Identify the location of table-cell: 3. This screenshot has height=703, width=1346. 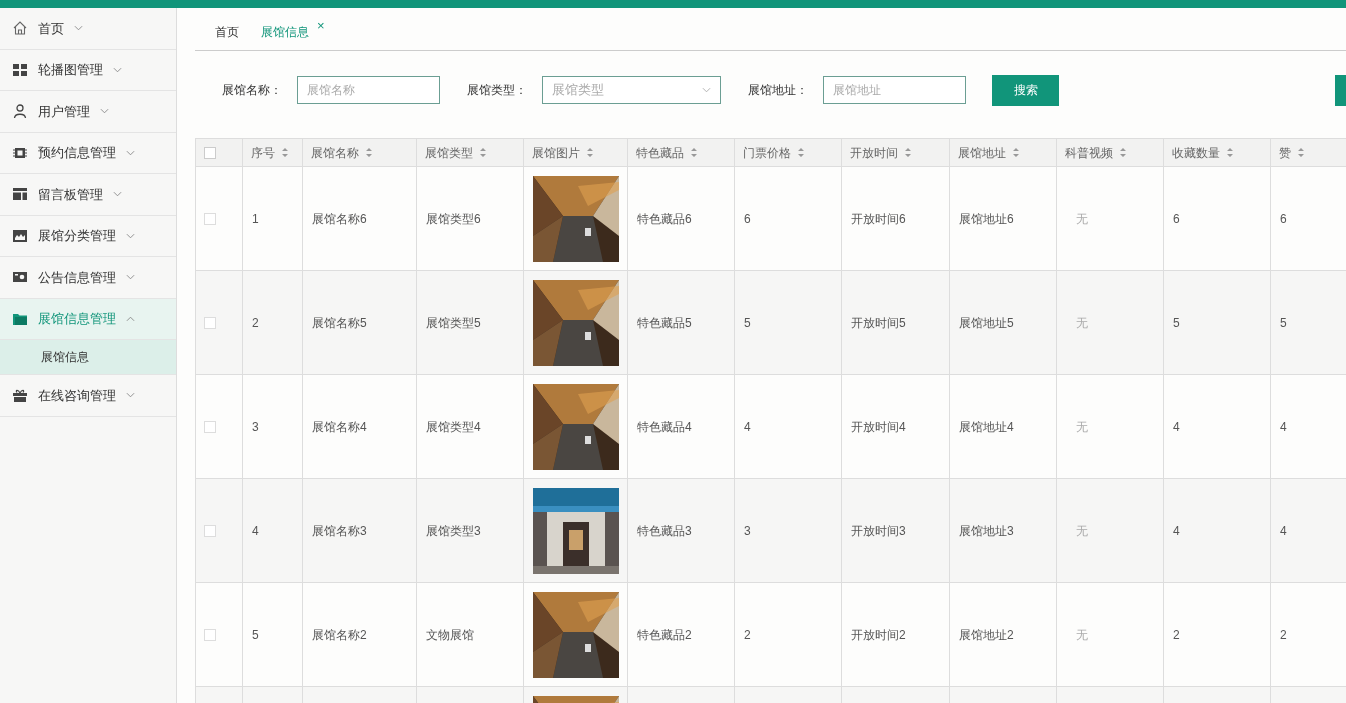
(255, 426).